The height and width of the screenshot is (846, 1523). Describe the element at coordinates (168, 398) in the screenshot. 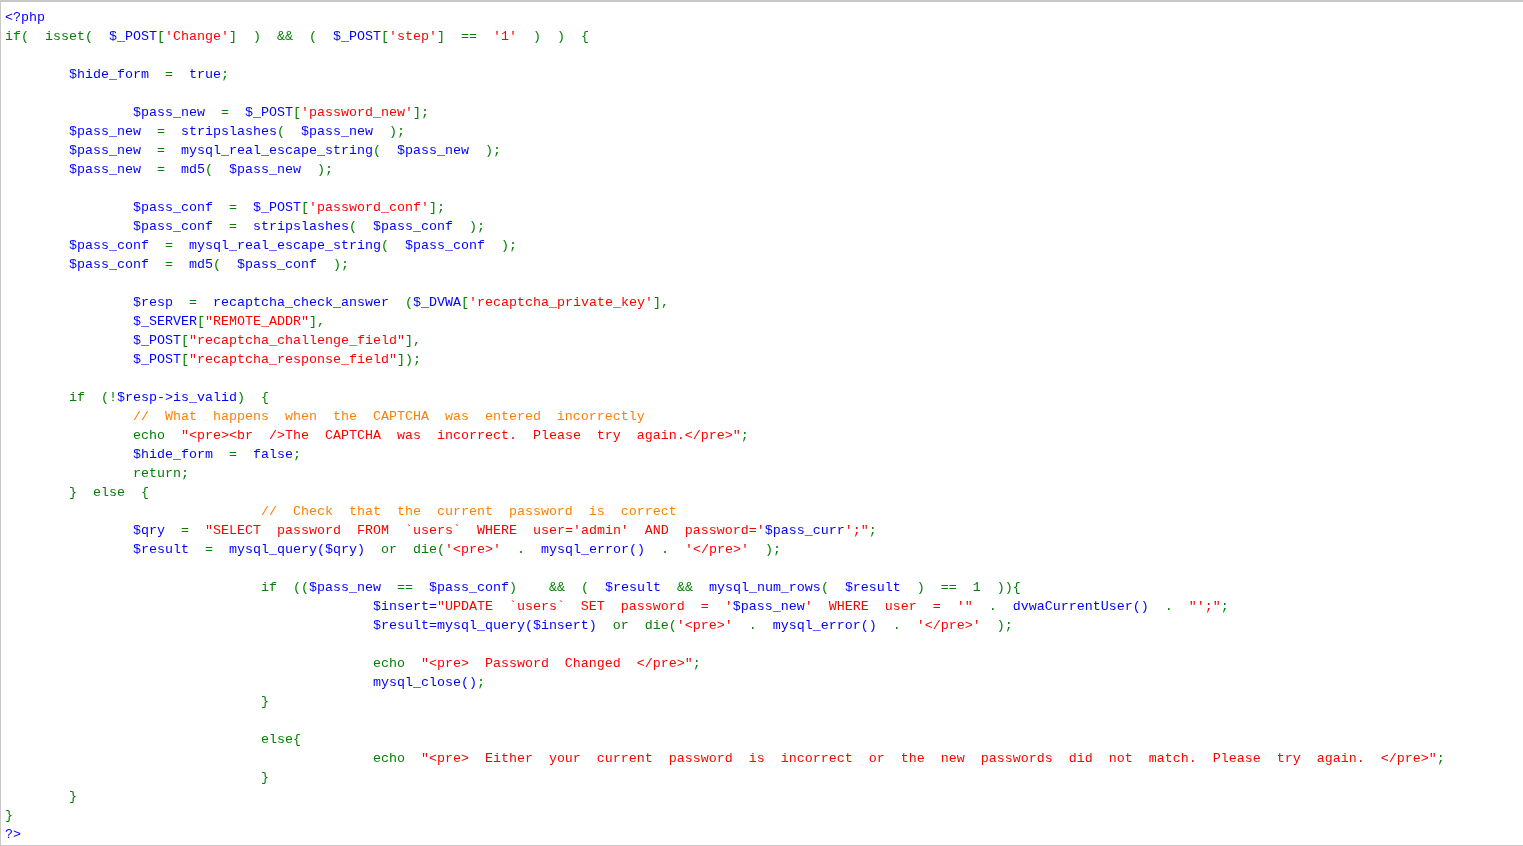

I see `code-line: if (!$resp->is_valid) {` at that location.